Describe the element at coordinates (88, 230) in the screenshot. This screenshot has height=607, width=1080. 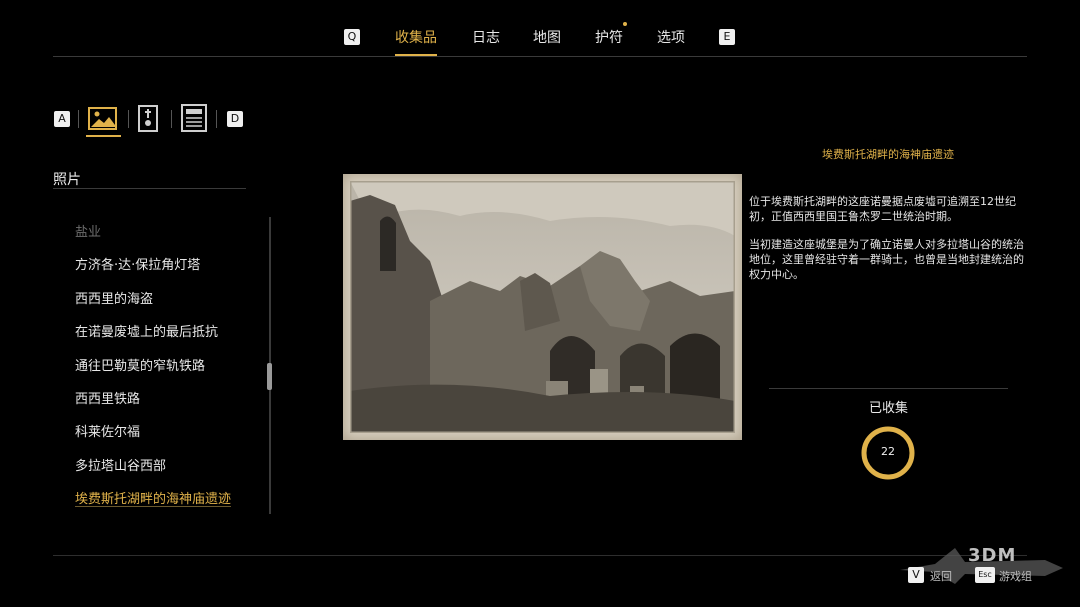
I see `list-item: 盐业` at that location.